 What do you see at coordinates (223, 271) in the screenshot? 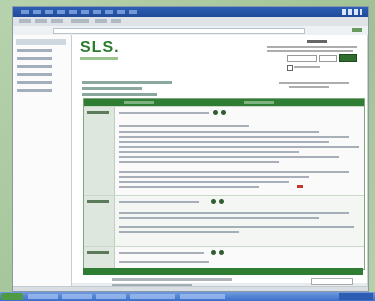
I see `table-footer` at bounding box center [223, 271].